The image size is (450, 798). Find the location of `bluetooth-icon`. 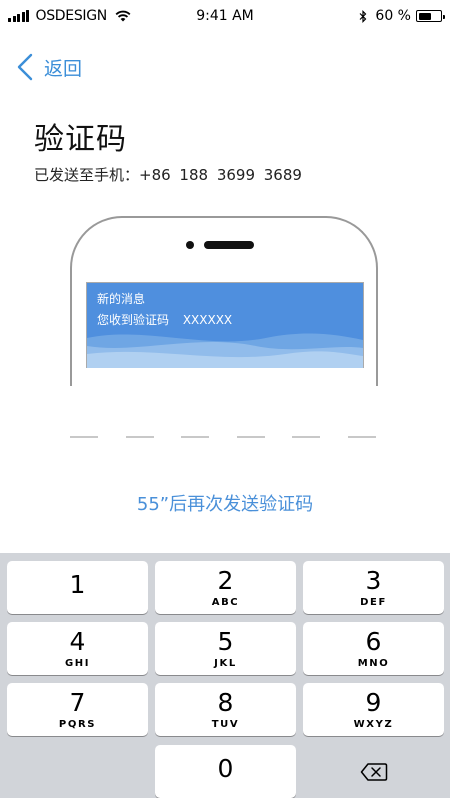

bluetooth-icon is located at coordinates (363, 16).